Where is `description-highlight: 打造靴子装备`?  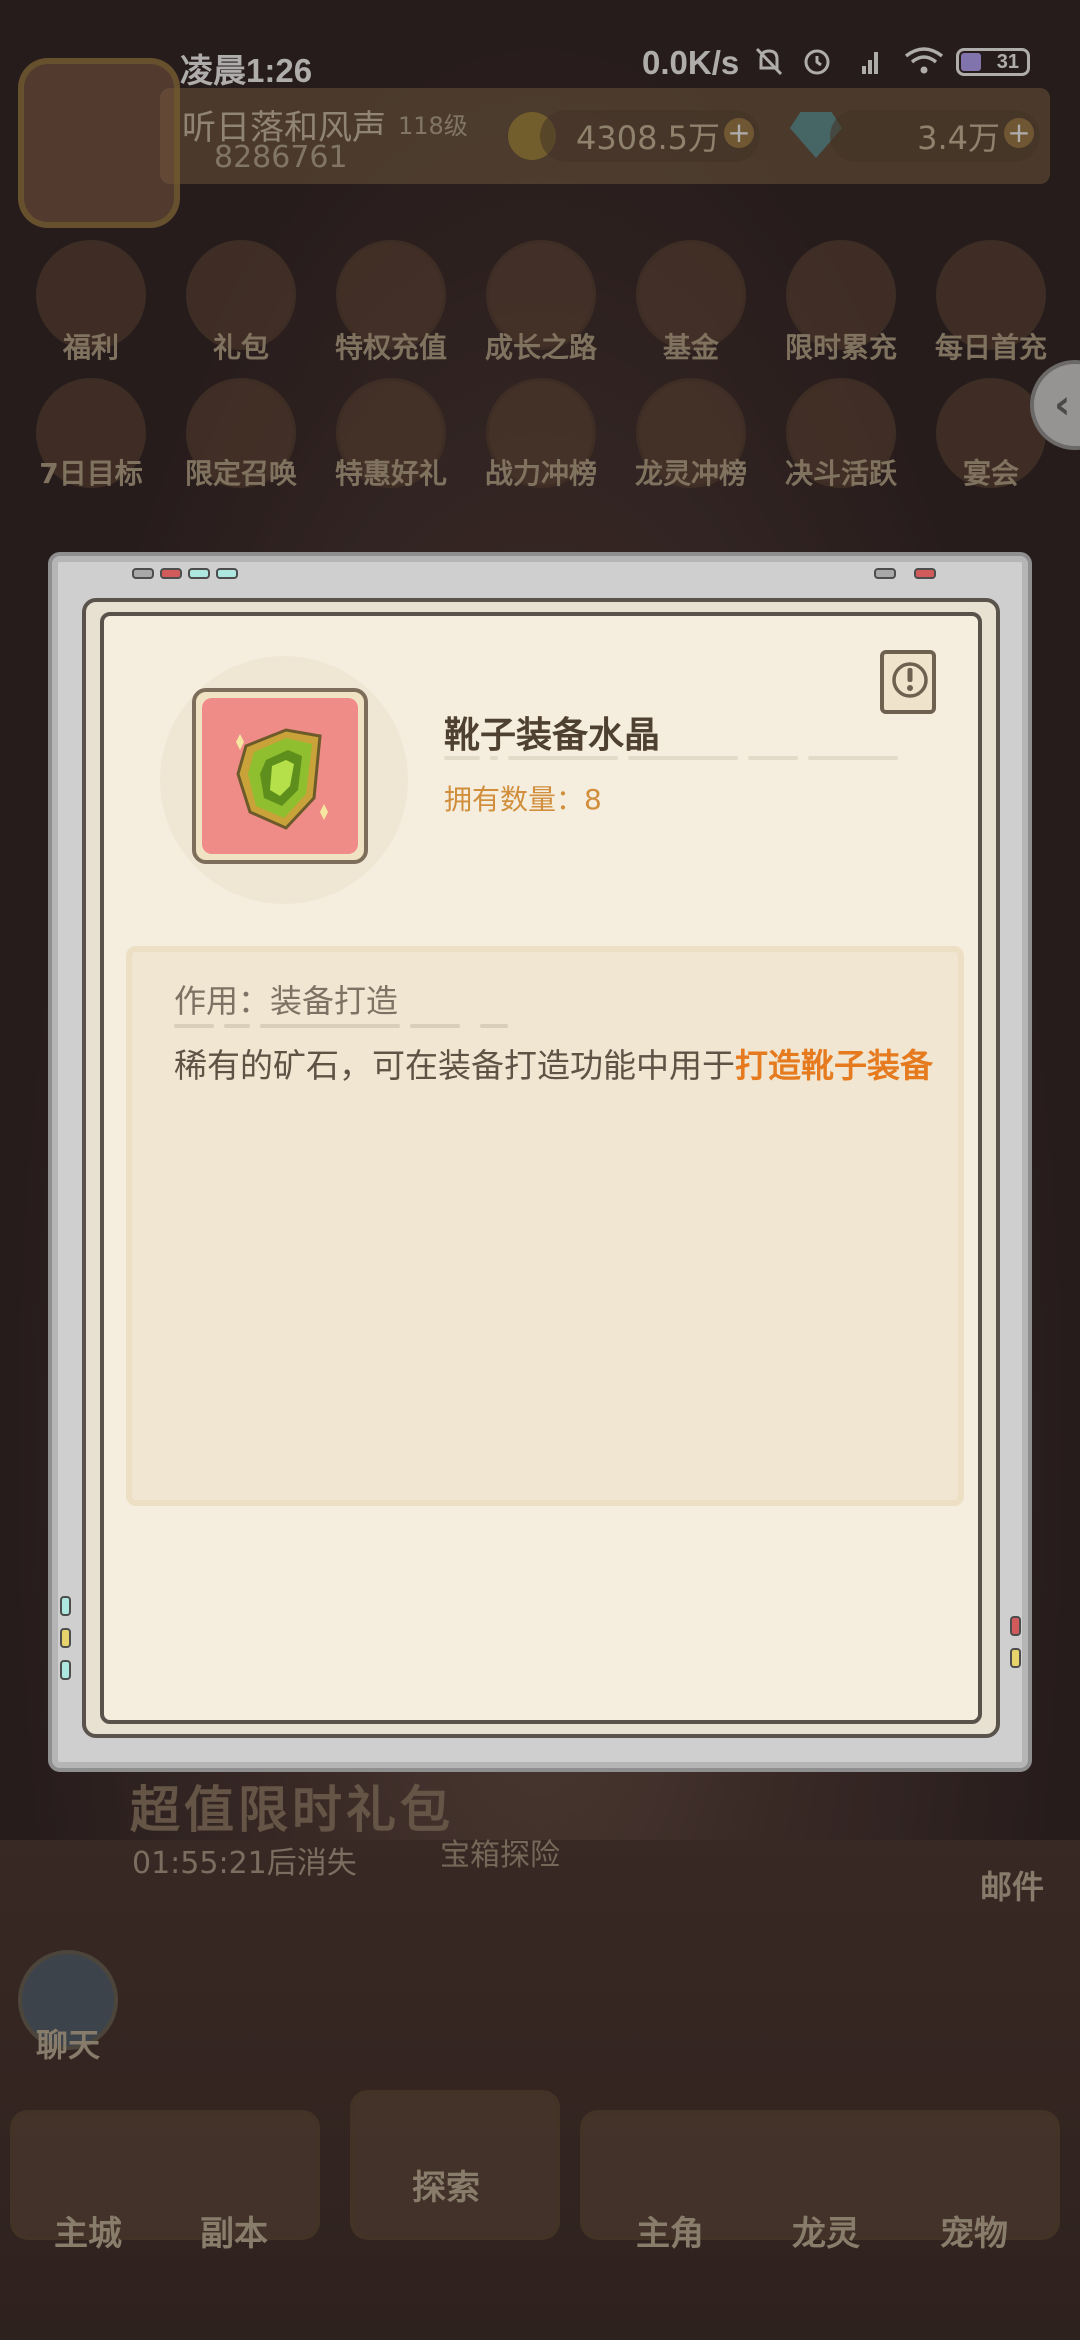 description-highlight: 打造靴子装备 is located at coordinates (834, 1065).